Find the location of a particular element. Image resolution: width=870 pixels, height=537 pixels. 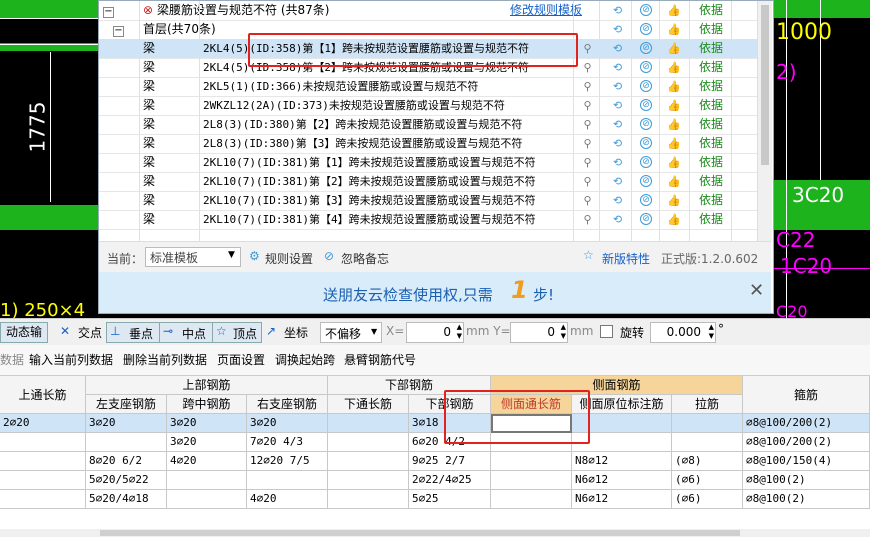

rule-settings-button: 规则设置 is located at coordinates (289, 258).